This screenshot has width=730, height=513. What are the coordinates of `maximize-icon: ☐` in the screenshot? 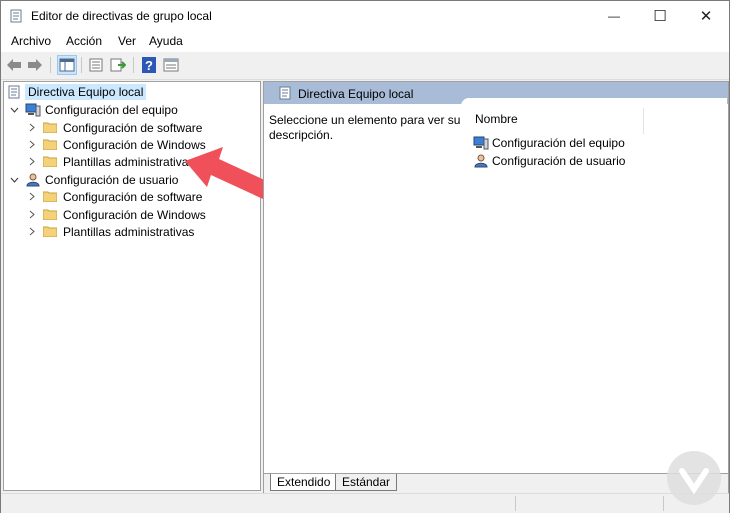 It's located at (660, 16).